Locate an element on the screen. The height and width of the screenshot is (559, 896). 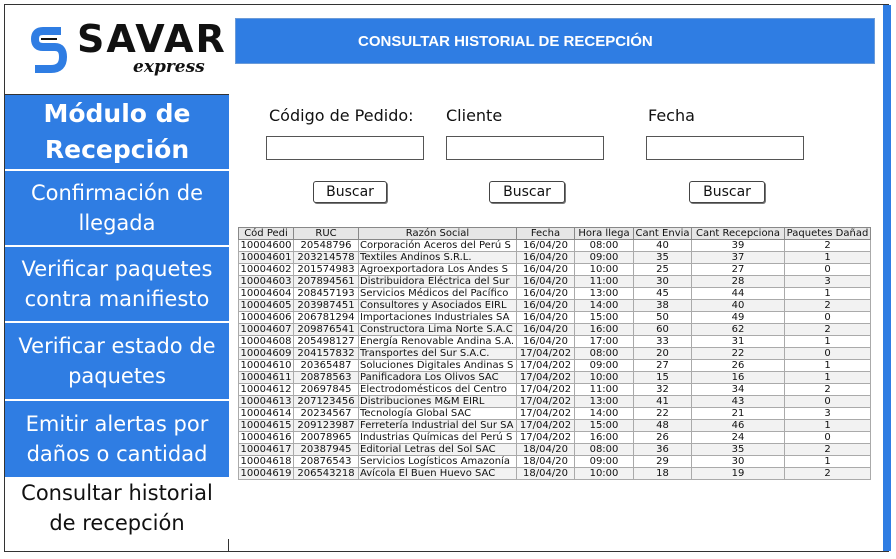
table-cell: 201574983 is located at coordinates (326, 269).